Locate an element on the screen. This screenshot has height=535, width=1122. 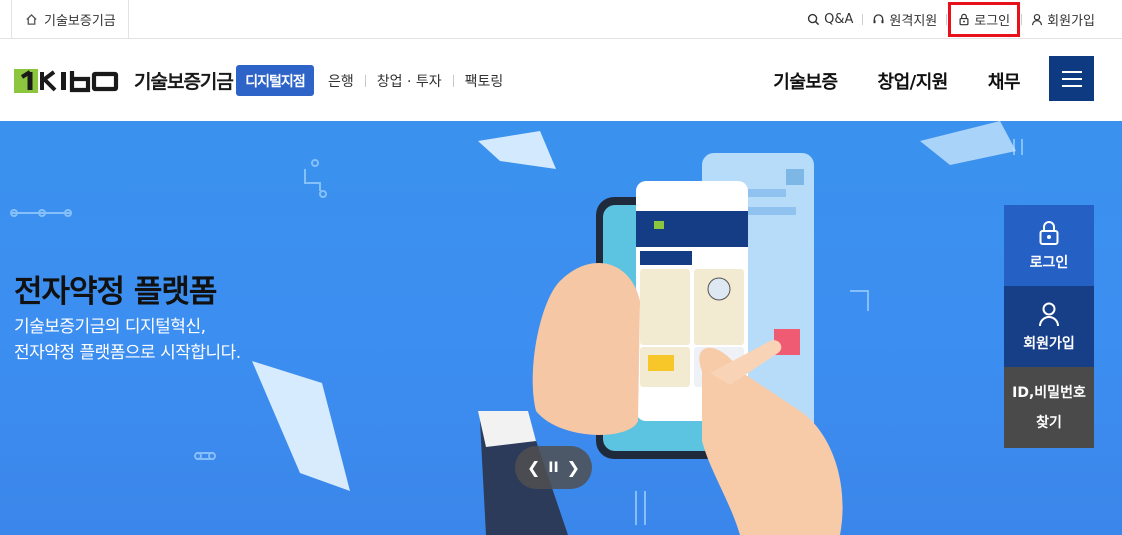
digital-branch-button: 디지털지점 is located at coordinates (275, 80).